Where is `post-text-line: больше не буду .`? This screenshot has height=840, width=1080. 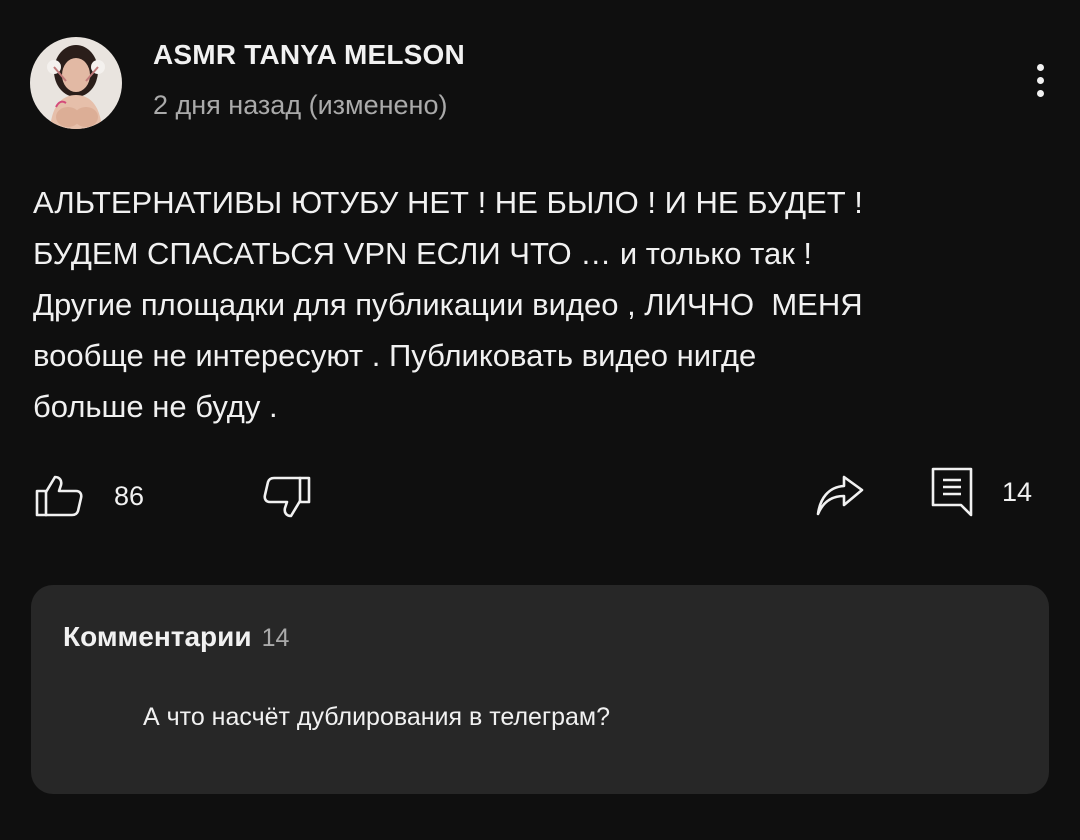
post-text-line: больше не буду . is located at coordinates (155, 406).